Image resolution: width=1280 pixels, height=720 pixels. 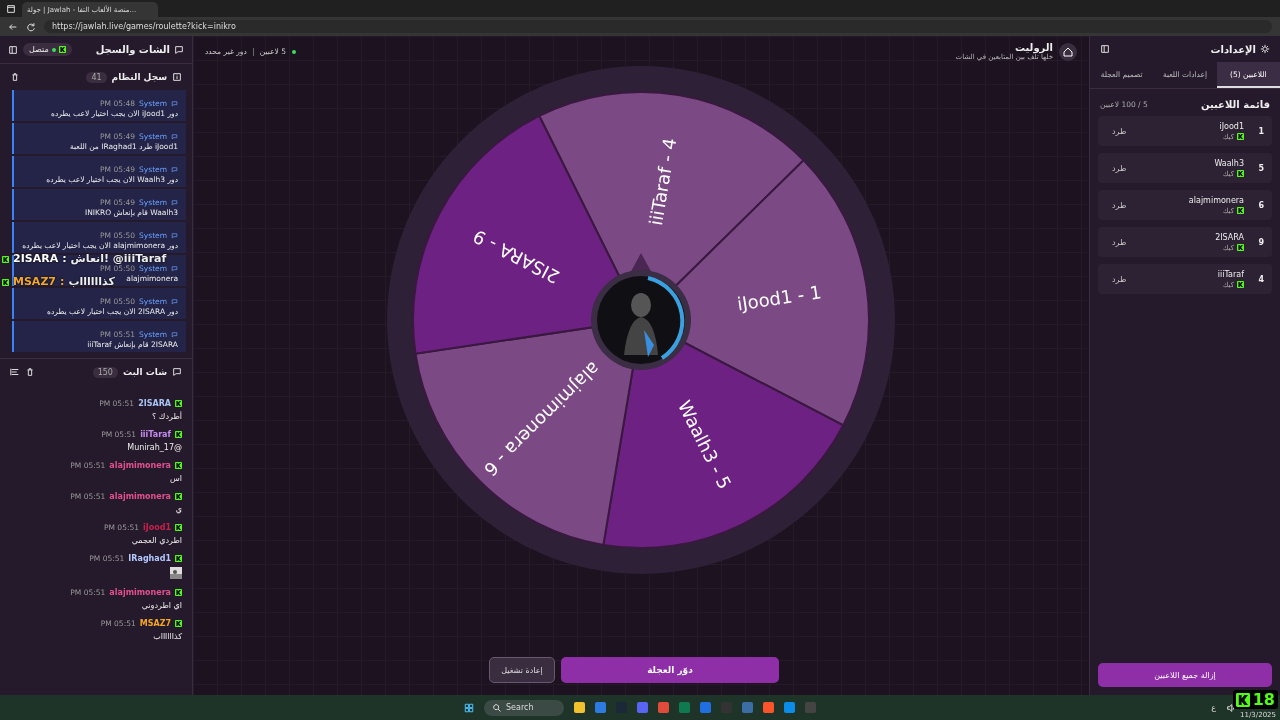 I want to click on info-icon, so click(x=177, y=77).